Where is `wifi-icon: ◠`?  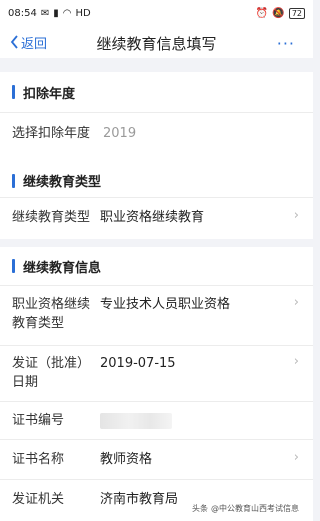
wifi-icon: ◠ is located at coordinates (67, 13).